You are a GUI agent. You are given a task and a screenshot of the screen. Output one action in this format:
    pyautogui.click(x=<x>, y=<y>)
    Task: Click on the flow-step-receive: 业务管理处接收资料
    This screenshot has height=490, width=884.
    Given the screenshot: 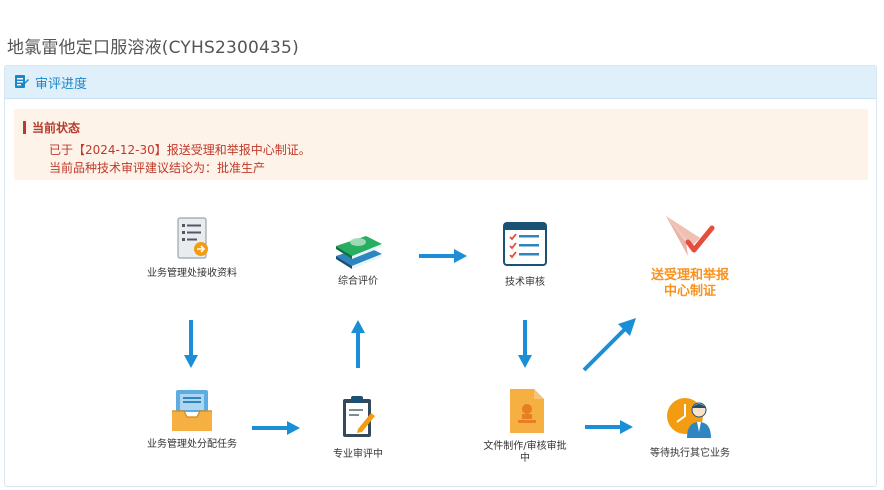 What is the action you would take?
    pyautogui.click(x=192, y=248)
    